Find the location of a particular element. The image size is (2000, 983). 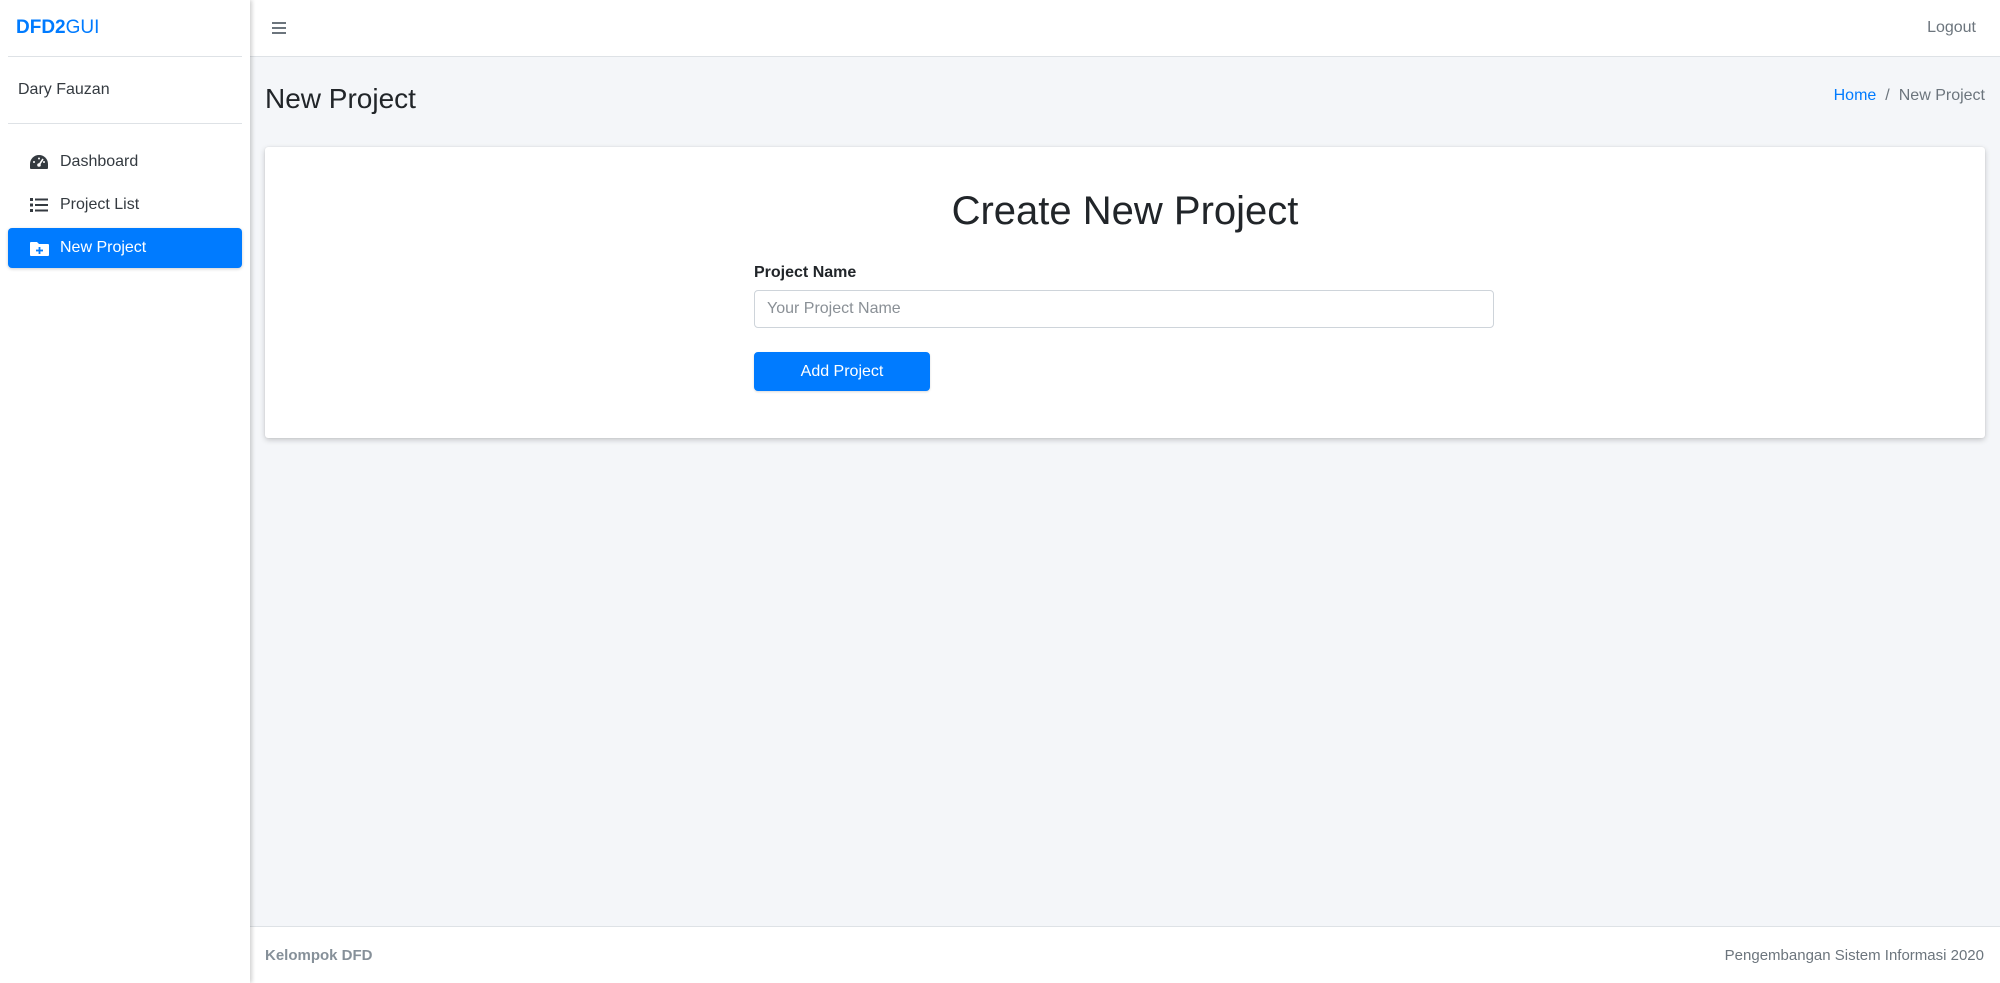

user-panel: Dary Fauzan is located at coordinates (125, 90).